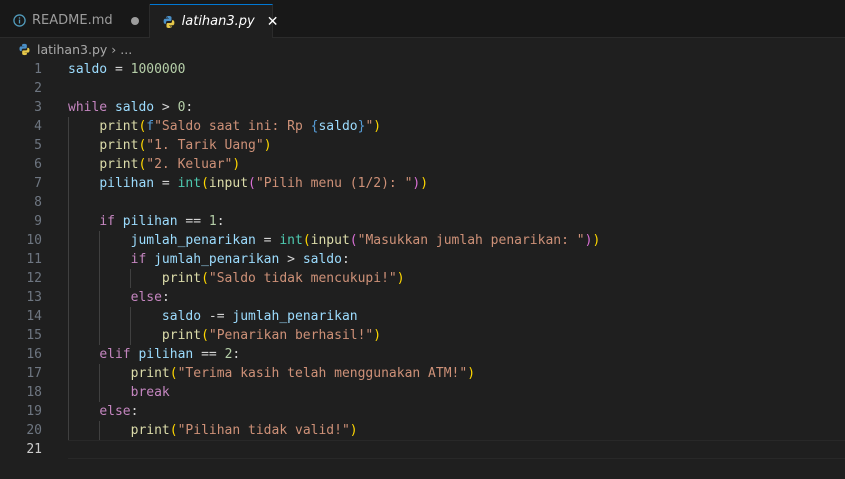 The width and height of the screenshot is (845, 479). I want to click on code-text: break, so click(119, 392).